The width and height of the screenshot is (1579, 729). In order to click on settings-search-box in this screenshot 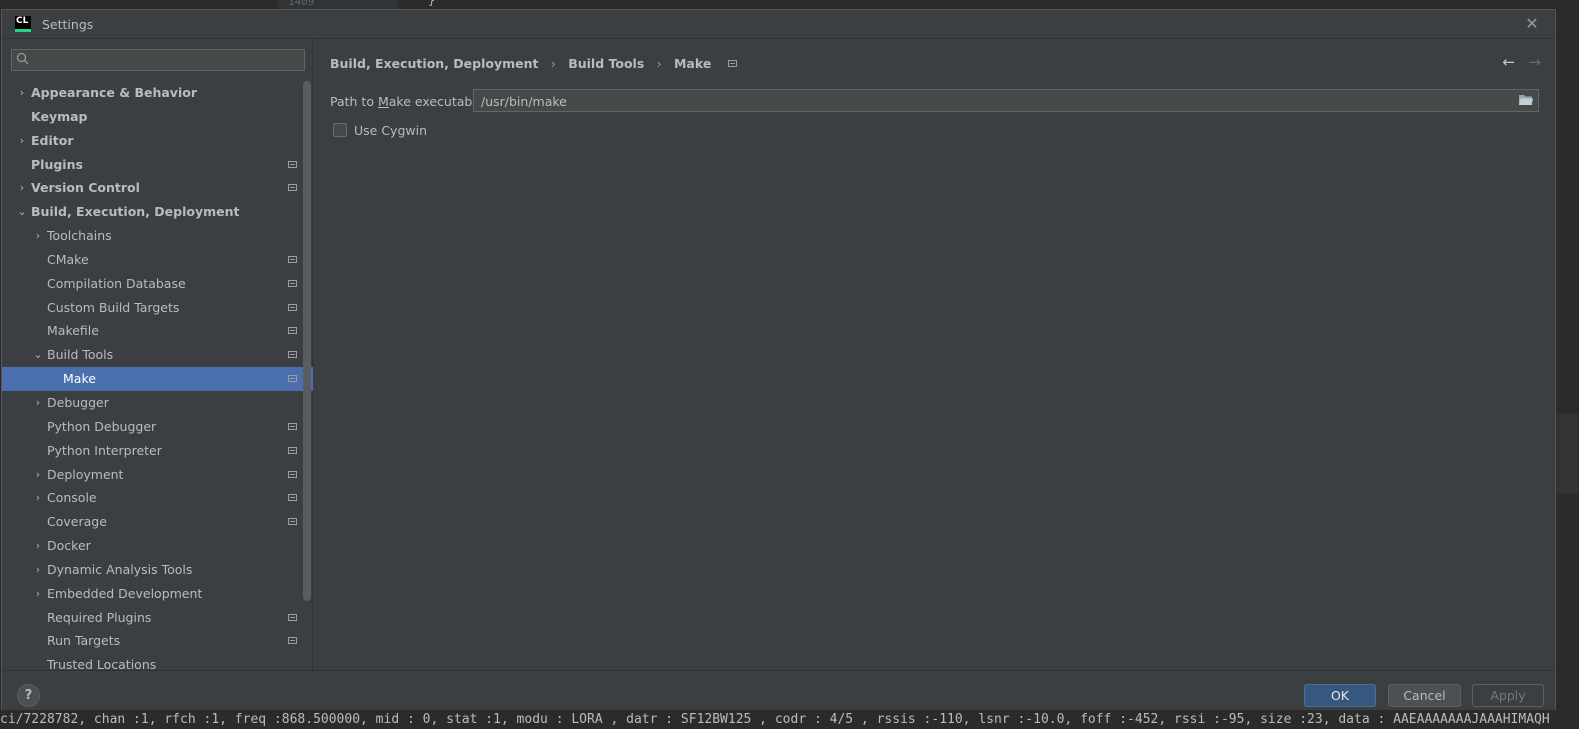, I will do `click(158, 60)`.